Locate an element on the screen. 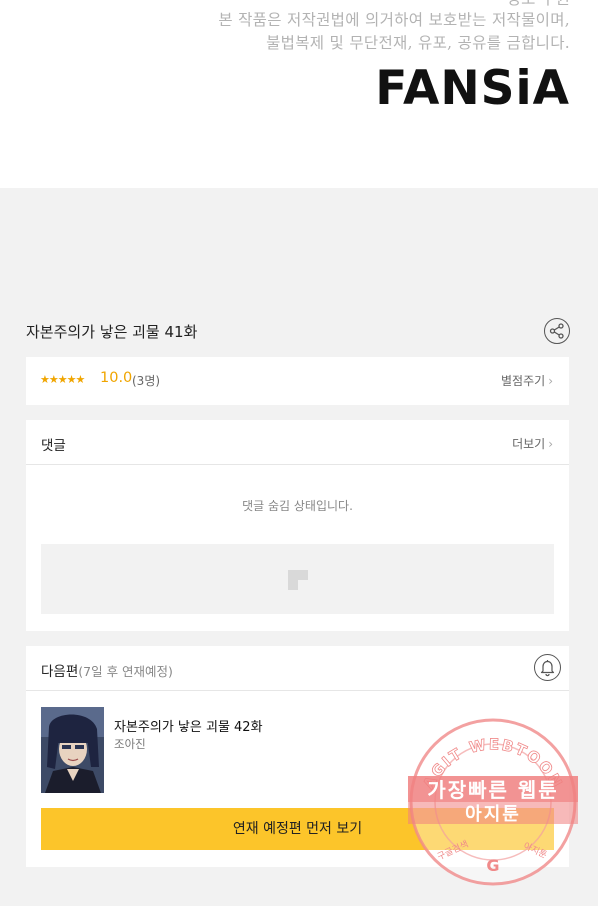 The width and height of the screenshot is (598, 906). preview-next-episode-button: 연재 예정편 먼저 보기 is located at coordinates (297, 829).